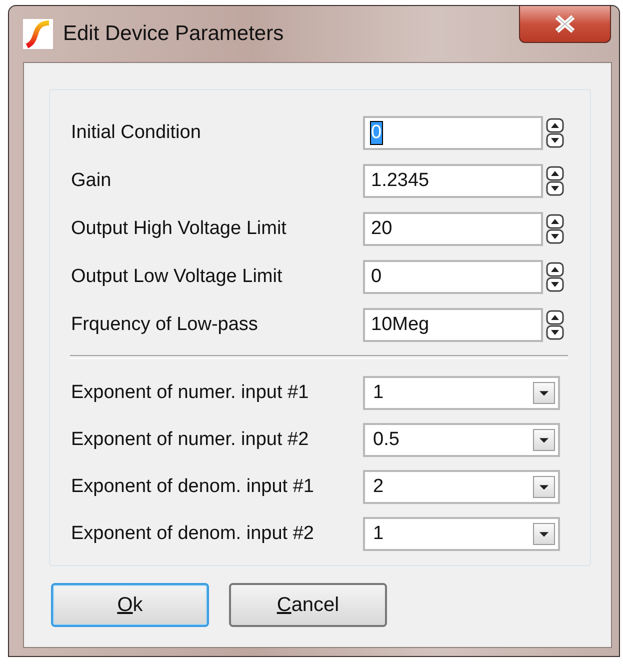 This screenshot has width=623, height=664. Describe the element at coordinates (165, 325) in the screenshot. I see `parameter-label: Frquency of Low-pass` at that location.